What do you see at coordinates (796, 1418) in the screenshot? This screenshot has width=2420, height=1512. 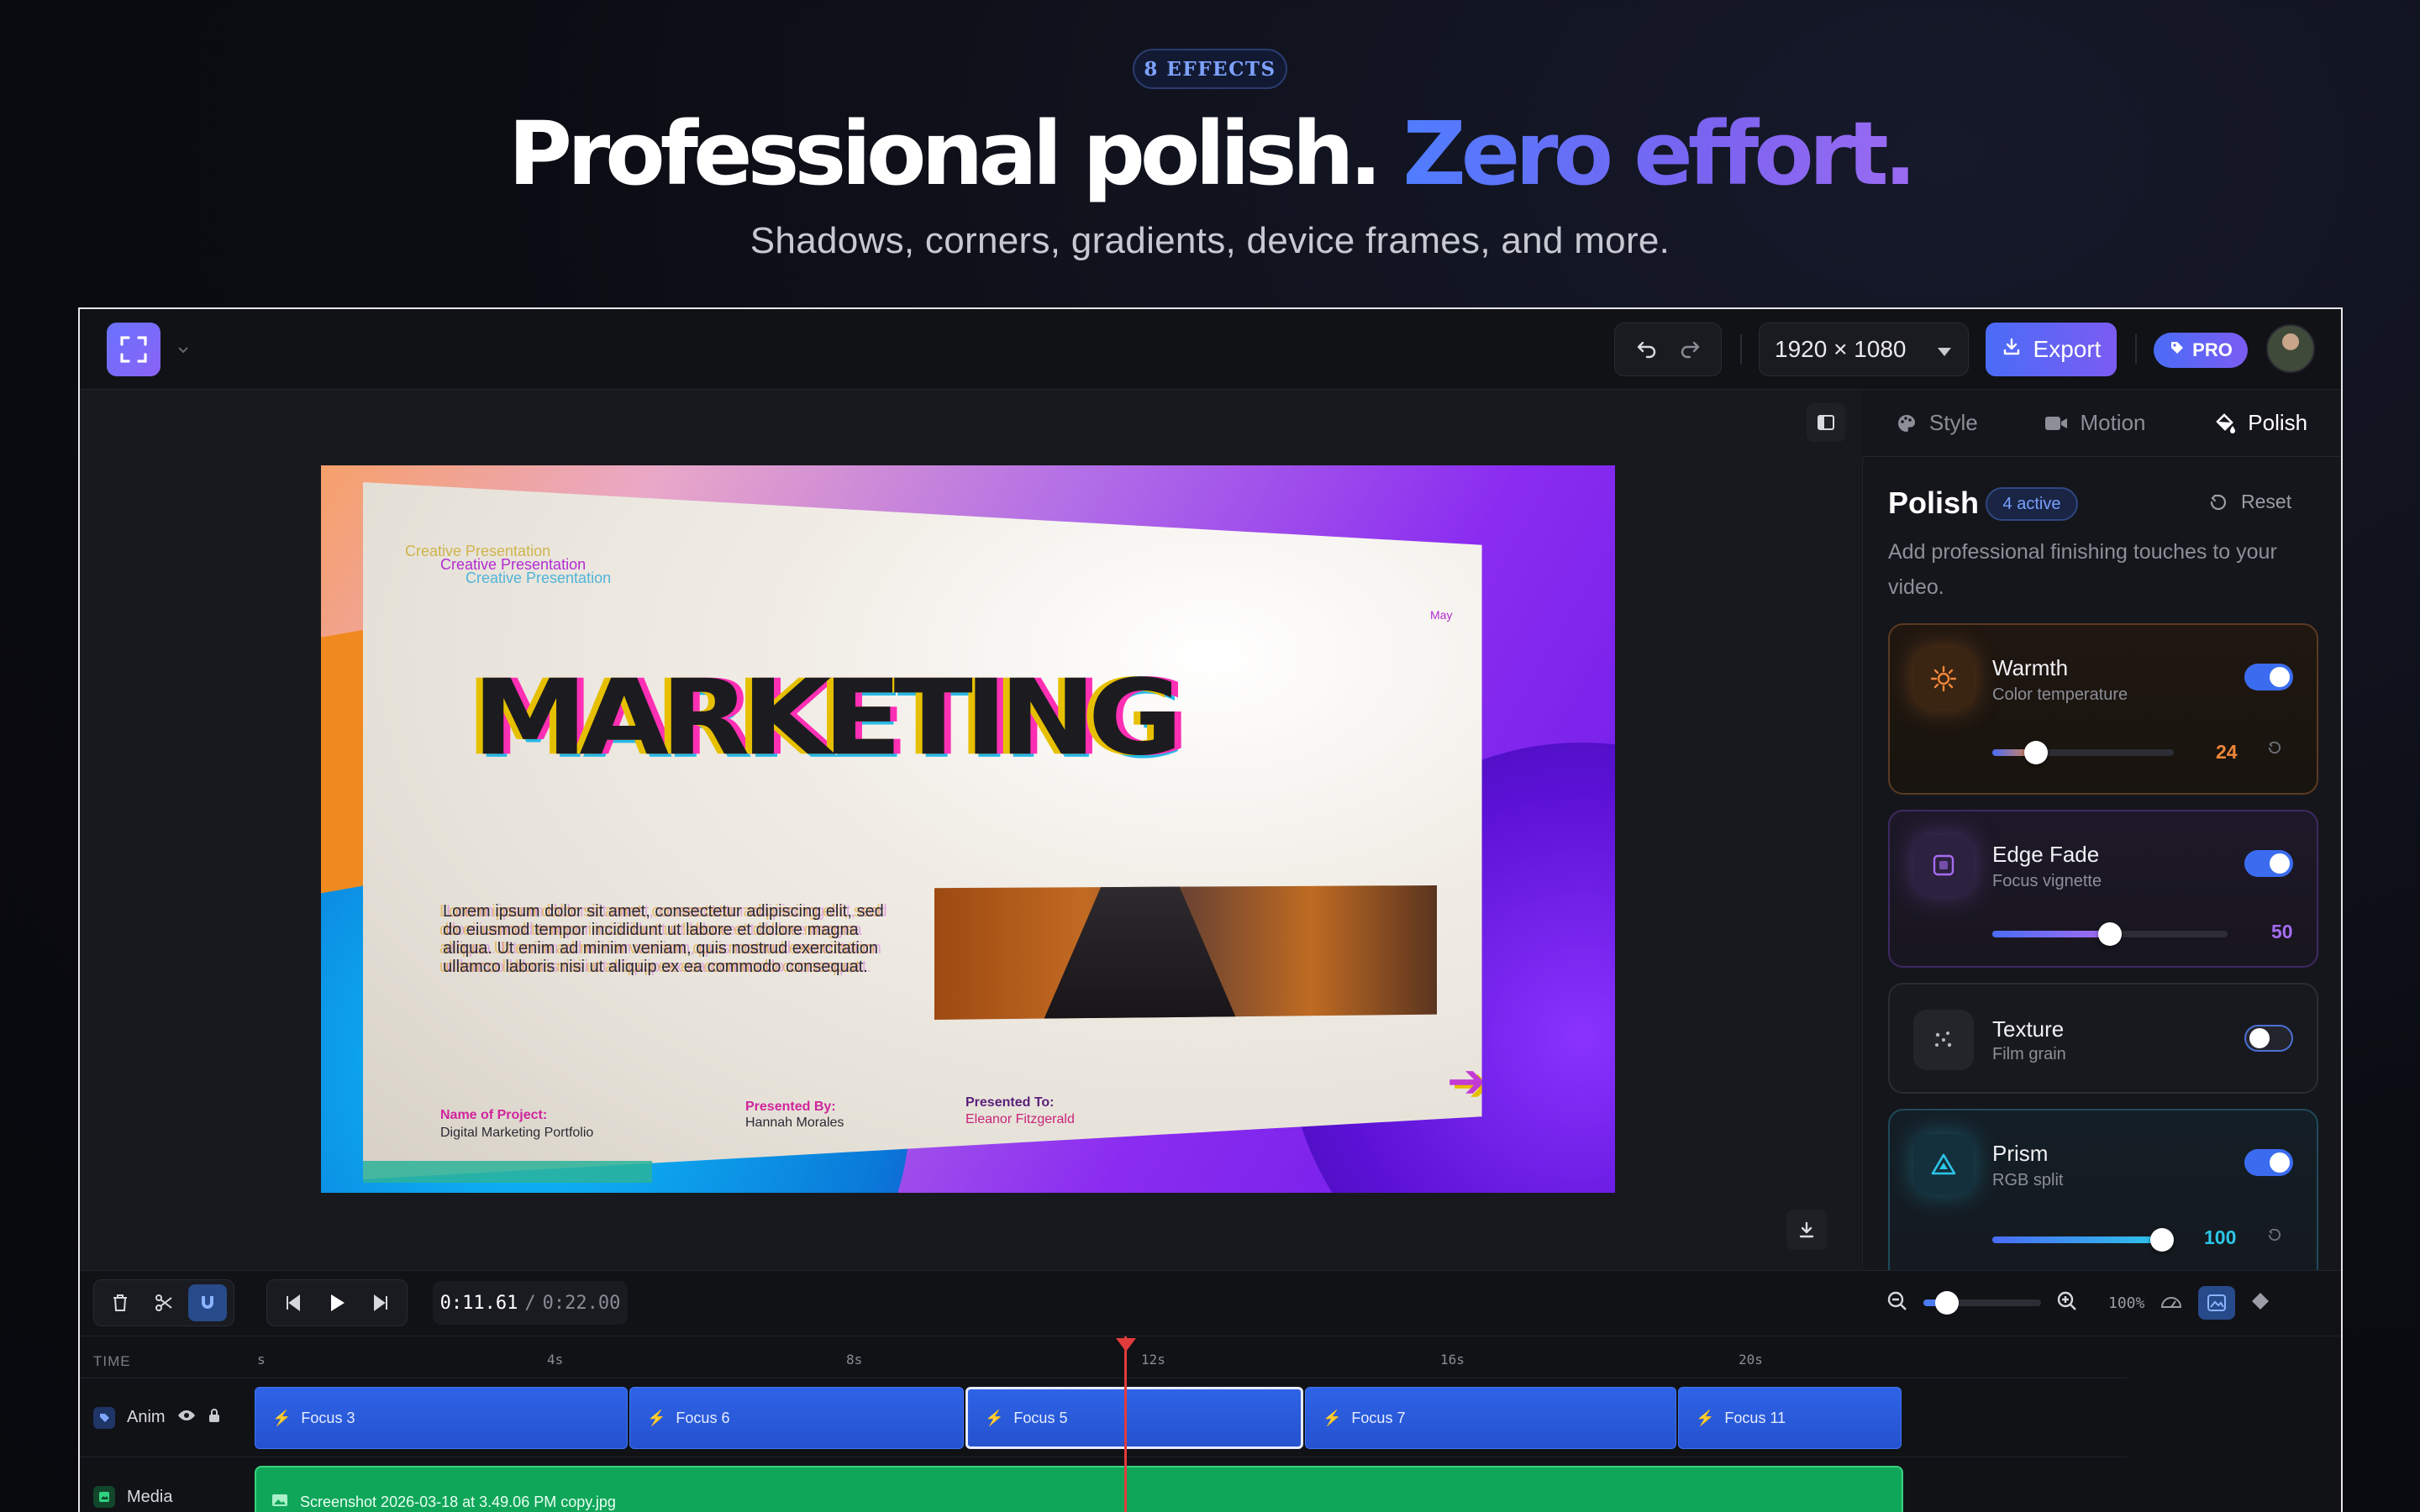 I see `anim-clip: ⚡ Focus 6` at bounding box center [796, 1418].